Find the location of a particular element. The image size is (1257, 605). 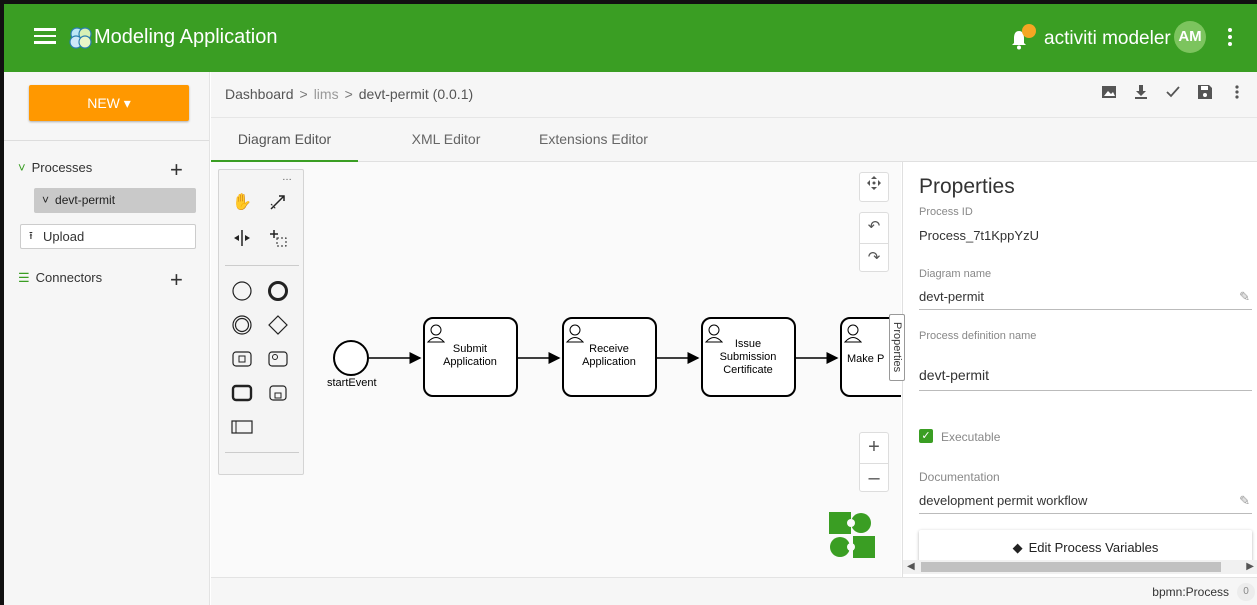

scrollbar-thumb is located at coordinates (1071, 567).